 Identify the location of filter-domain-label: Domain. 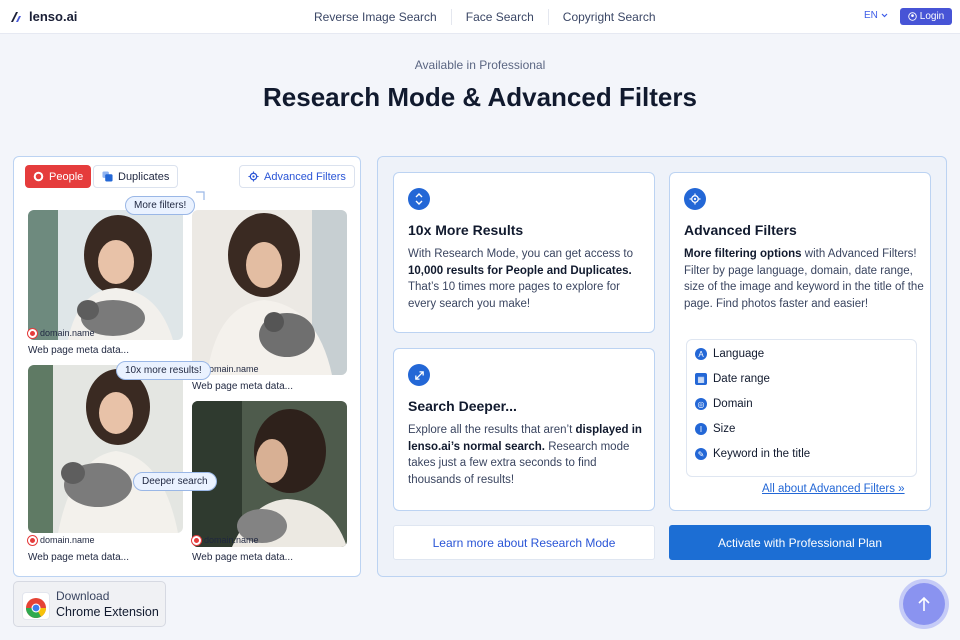
(733, 404).